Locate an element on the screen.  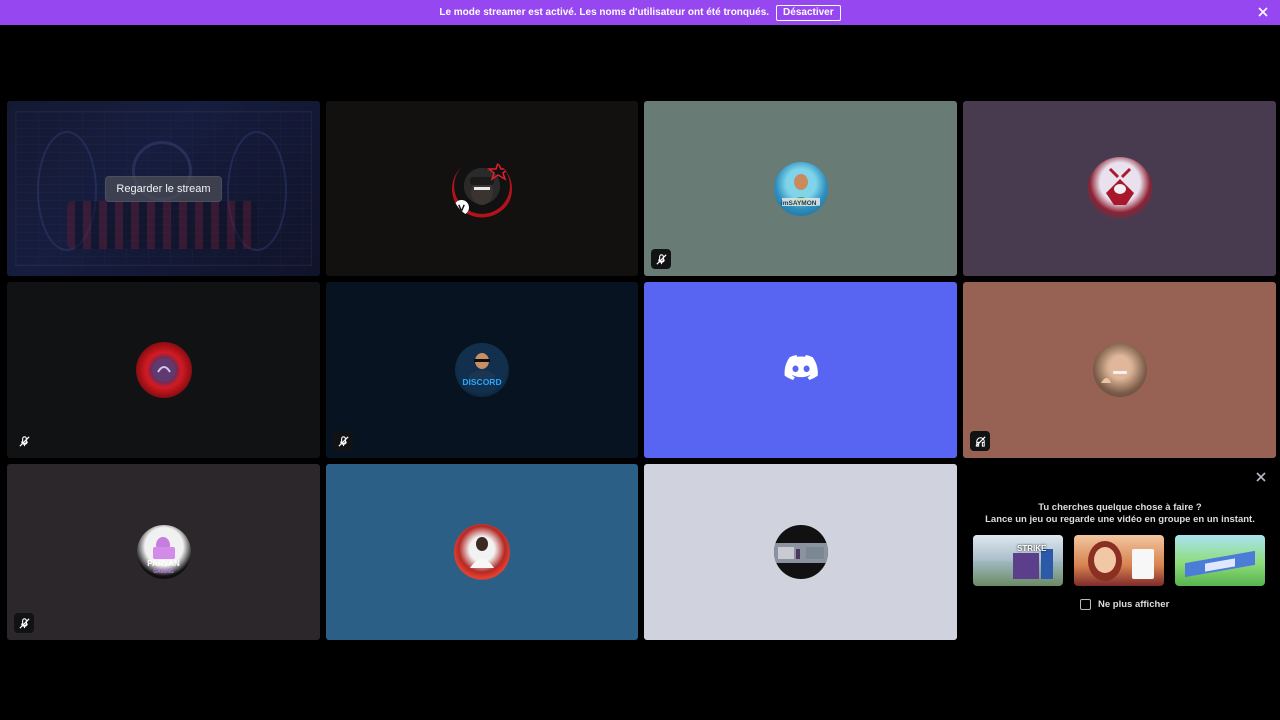
game-label: STRIKE is located at coordinates (1032, 548).